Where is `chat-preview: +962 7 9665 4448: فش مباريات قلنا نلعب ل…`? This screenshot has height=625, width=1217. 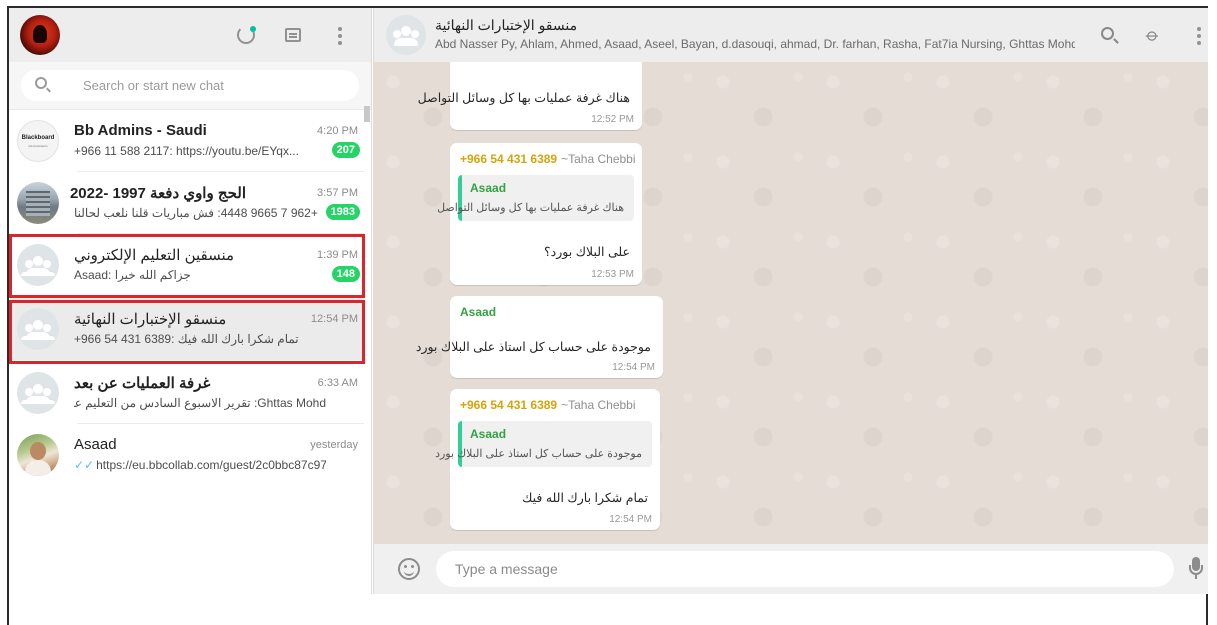
chat-preview: +962 7 9665 4448: فش مباريات قلنا نلعب ل… is located at coordinates (196, 213).